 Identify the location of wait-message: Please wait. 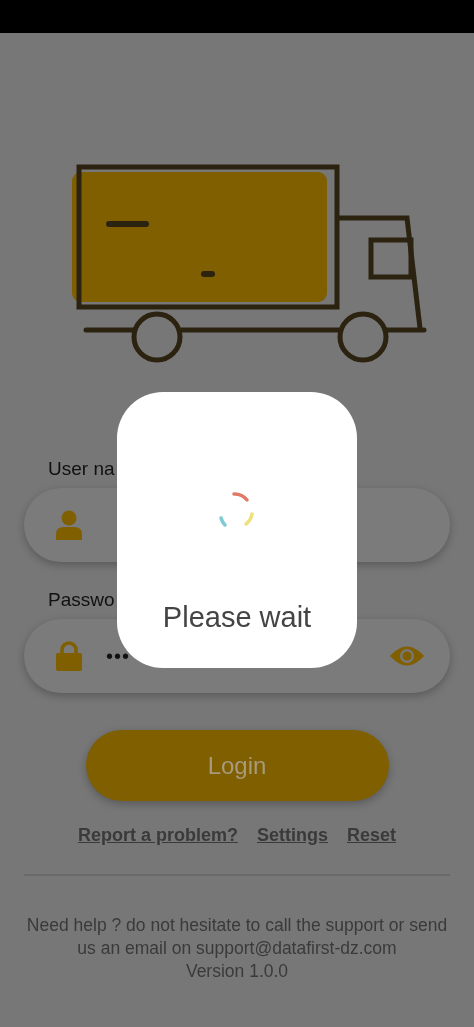
(237, 617).